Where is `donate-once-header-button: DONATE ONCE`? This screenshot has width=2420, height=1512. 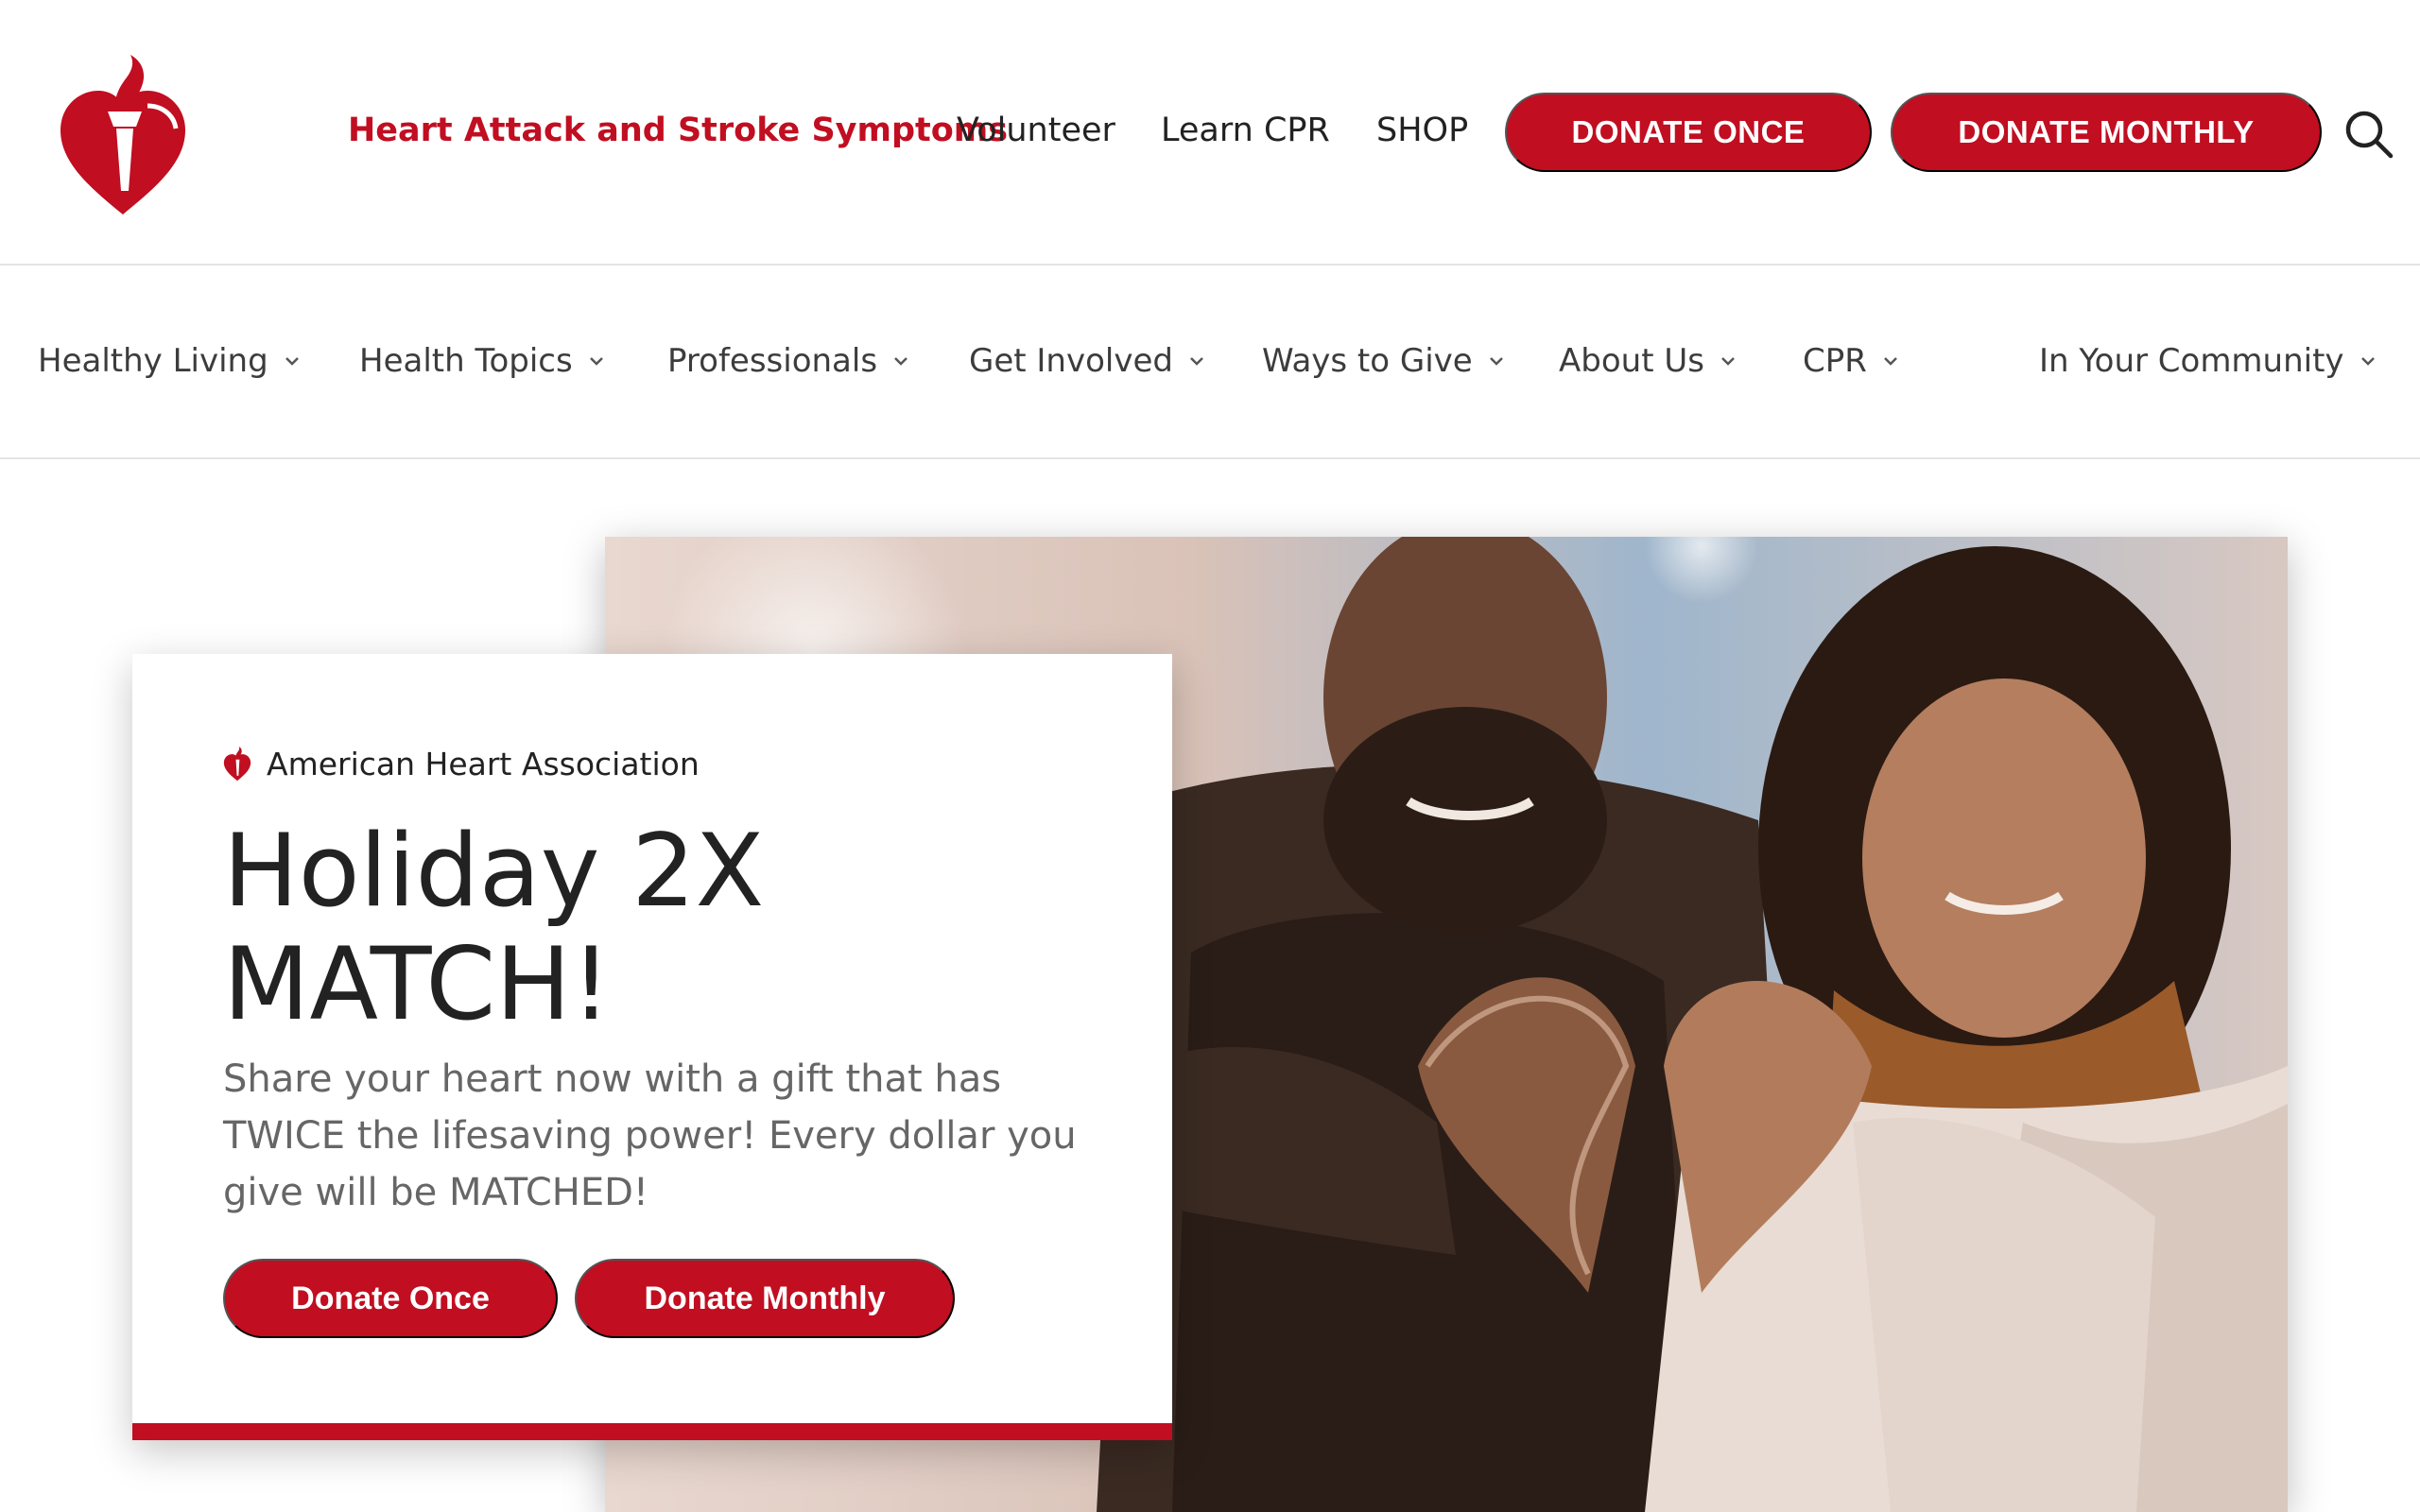 donate-once-header-button: DONATE ONCE is located at coordinates (1688, 132).